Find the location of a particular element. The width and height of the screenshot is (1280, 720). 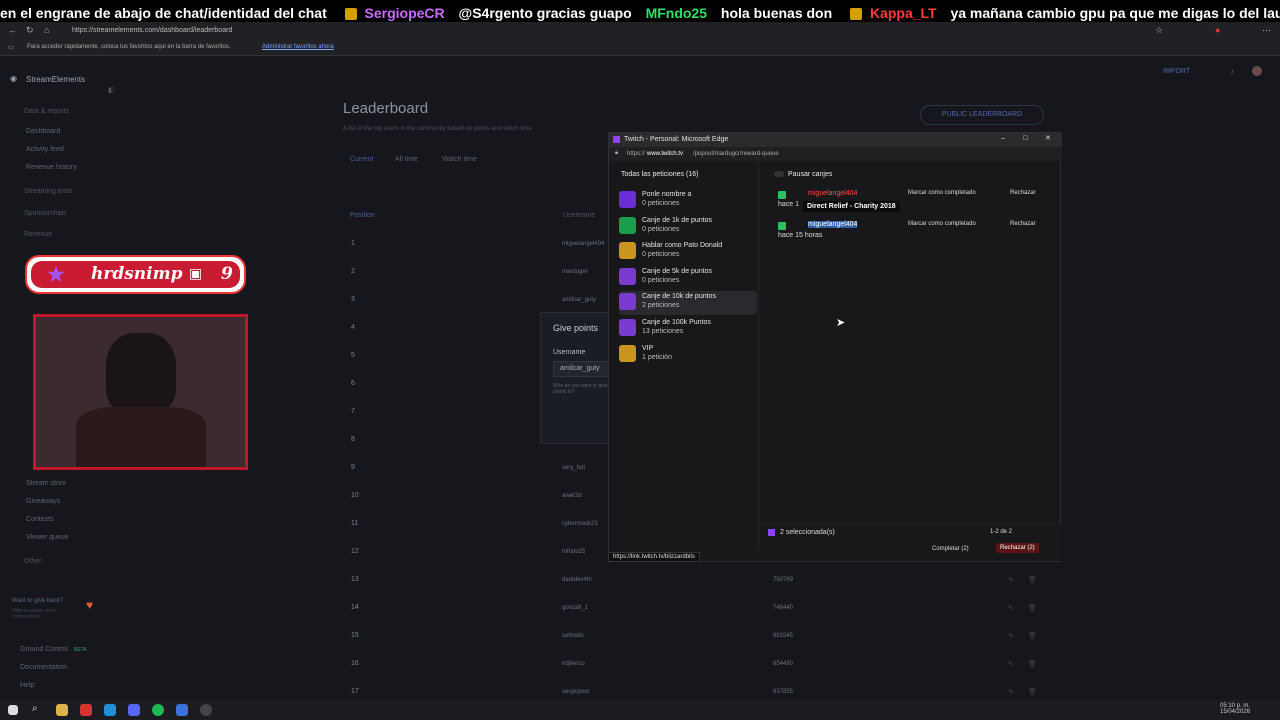

system-clock: 05:10 p. m. 15/04/2026 is located at coordinates (1235, 709).